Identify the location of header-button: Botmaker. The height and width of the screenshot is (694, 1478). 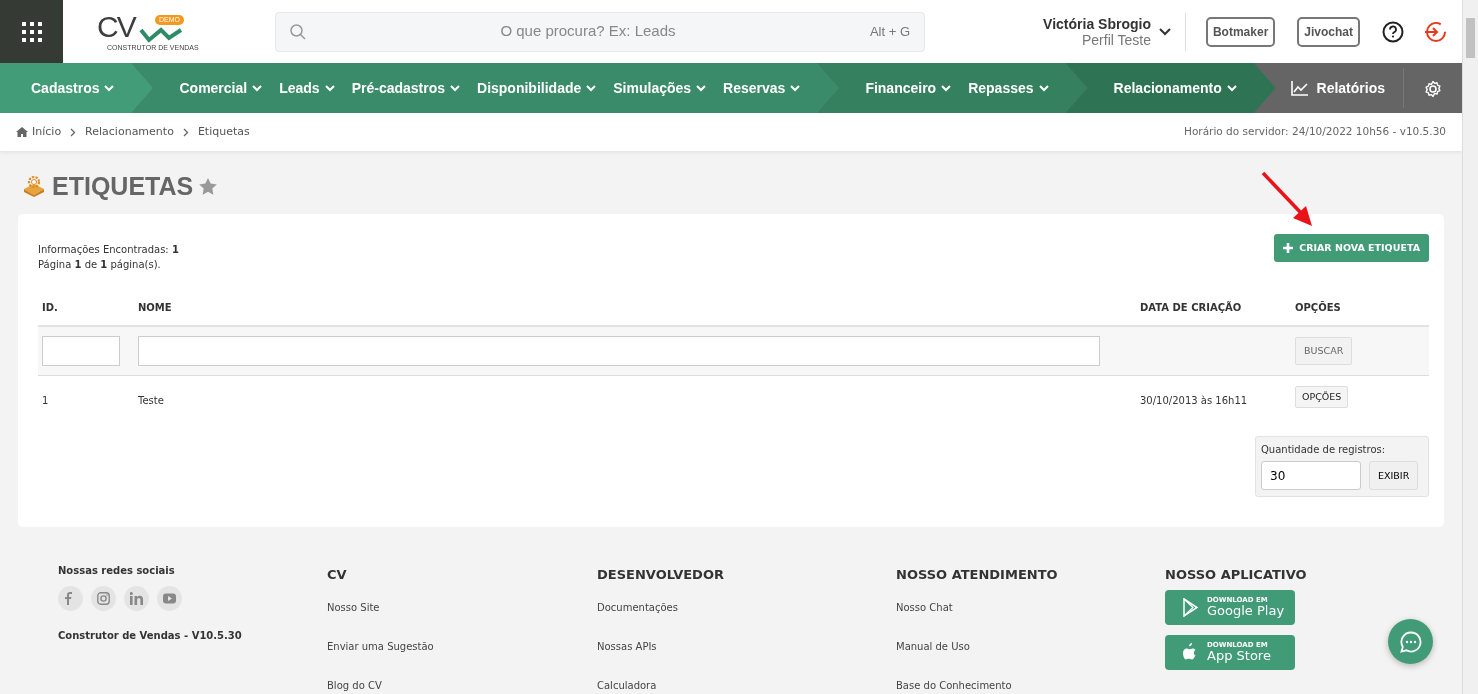
(1240, 31).